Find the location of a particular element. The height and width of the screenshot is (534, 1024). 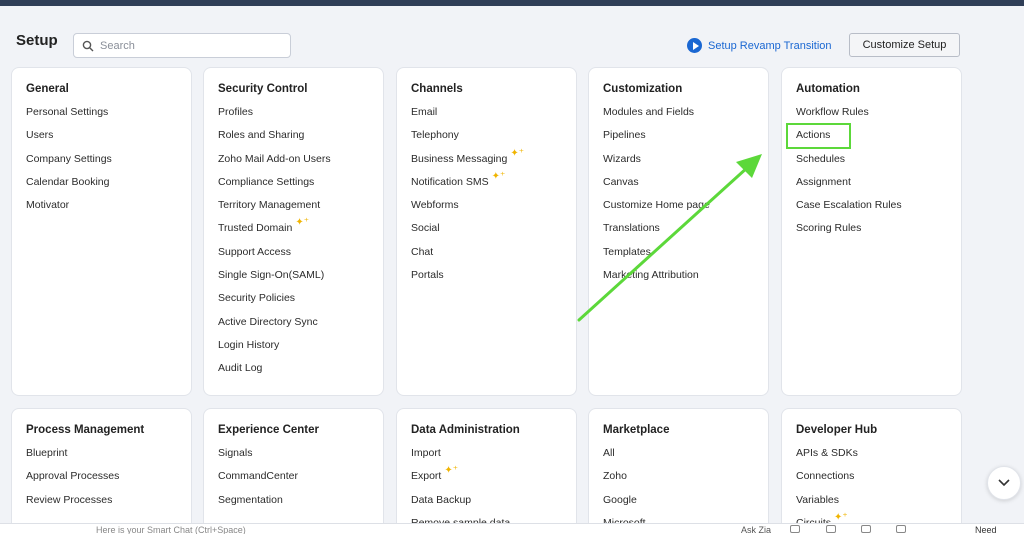

card-title: Customization is located at coordinates (643, 89).